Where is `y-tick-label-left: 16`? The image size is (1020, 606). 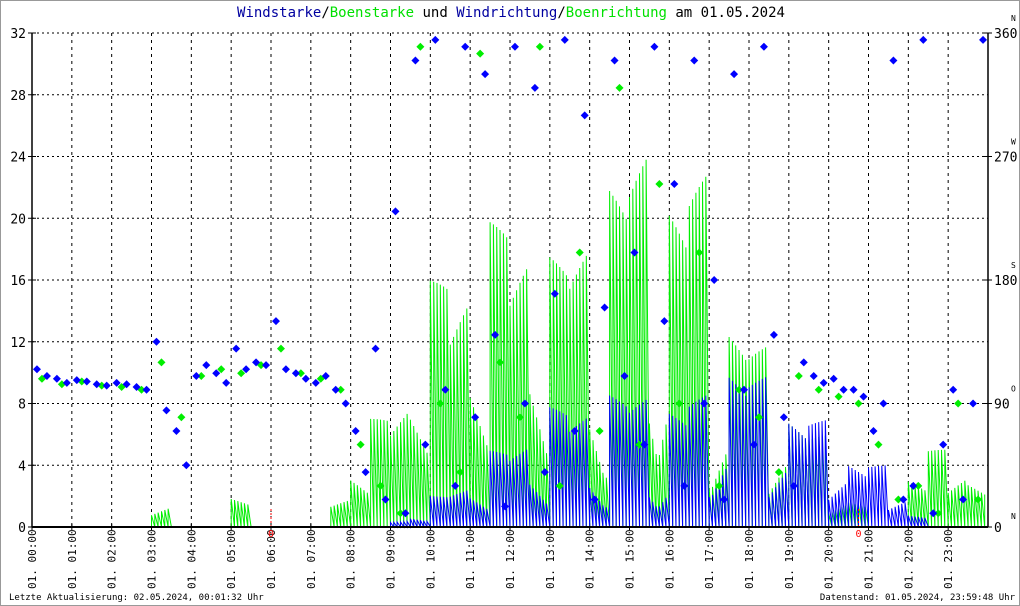
y-tick-label-left: 16 is located at coordinates (18, 281).